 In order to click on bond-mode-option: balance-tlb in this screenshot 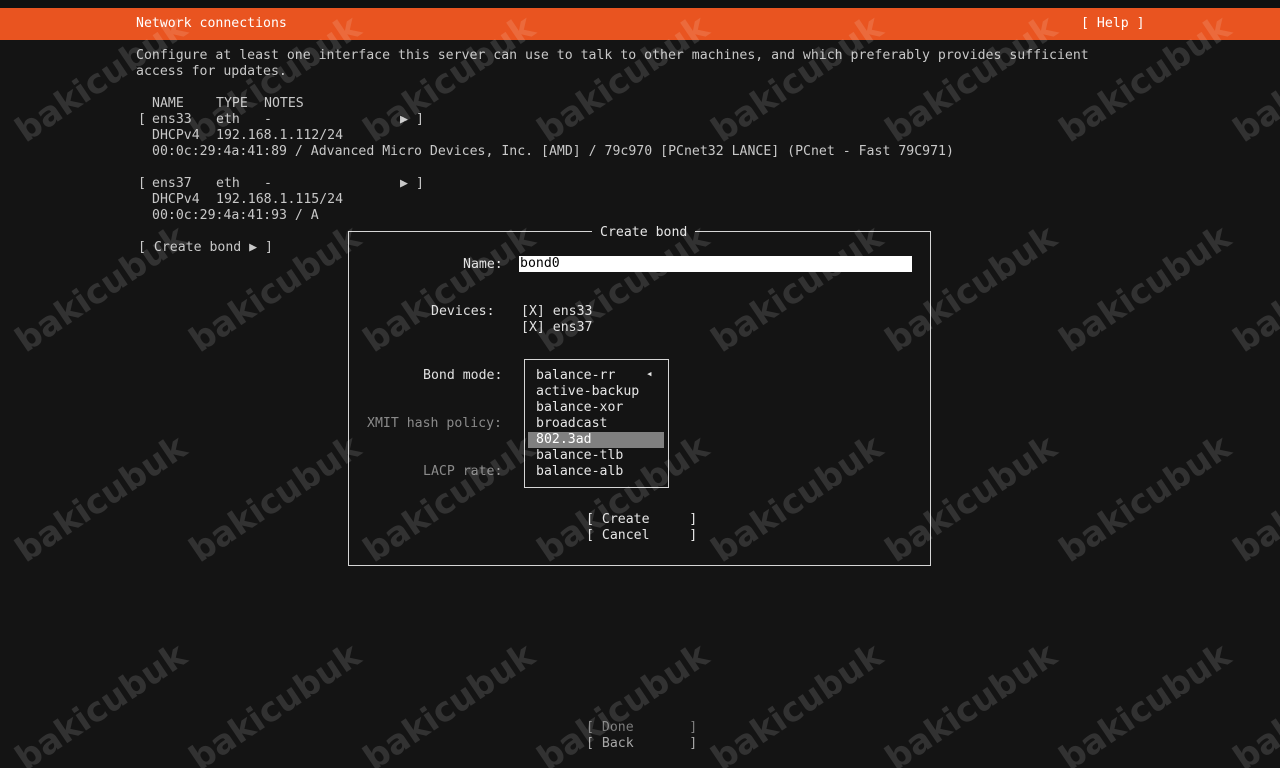, I will do `click(579, 456)`.